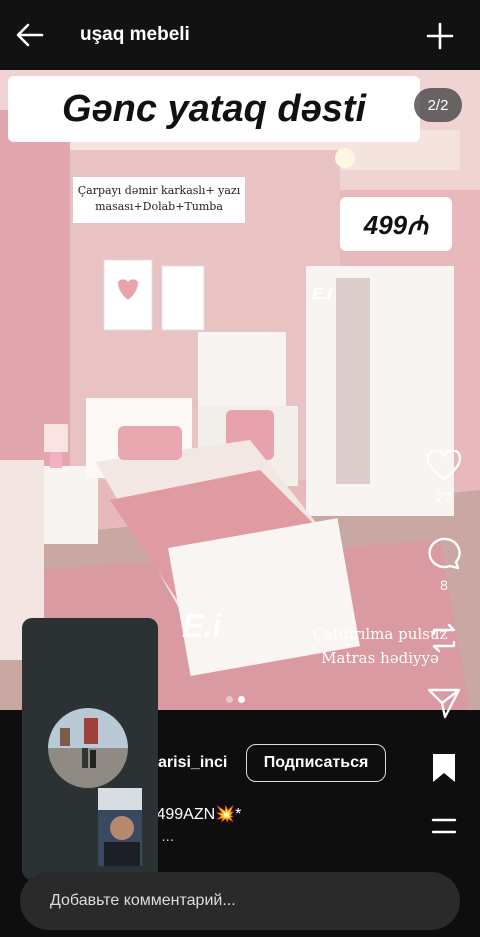 Image resolution: width=480 pixels, height=937 pixels. I want to click on brand-mark-small: E.i, so click(322, 294).